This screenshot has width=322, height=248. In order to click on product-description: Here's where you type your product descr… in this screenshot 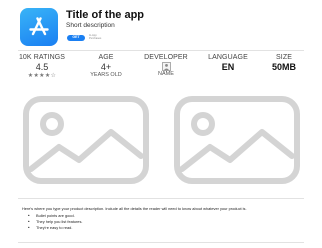, I will do `click(167, 219)`.